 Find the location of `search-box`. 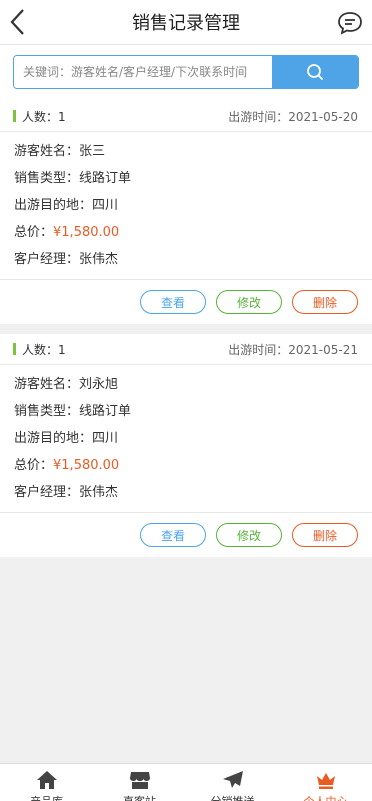

search-box is located at coordinates (186, 72).